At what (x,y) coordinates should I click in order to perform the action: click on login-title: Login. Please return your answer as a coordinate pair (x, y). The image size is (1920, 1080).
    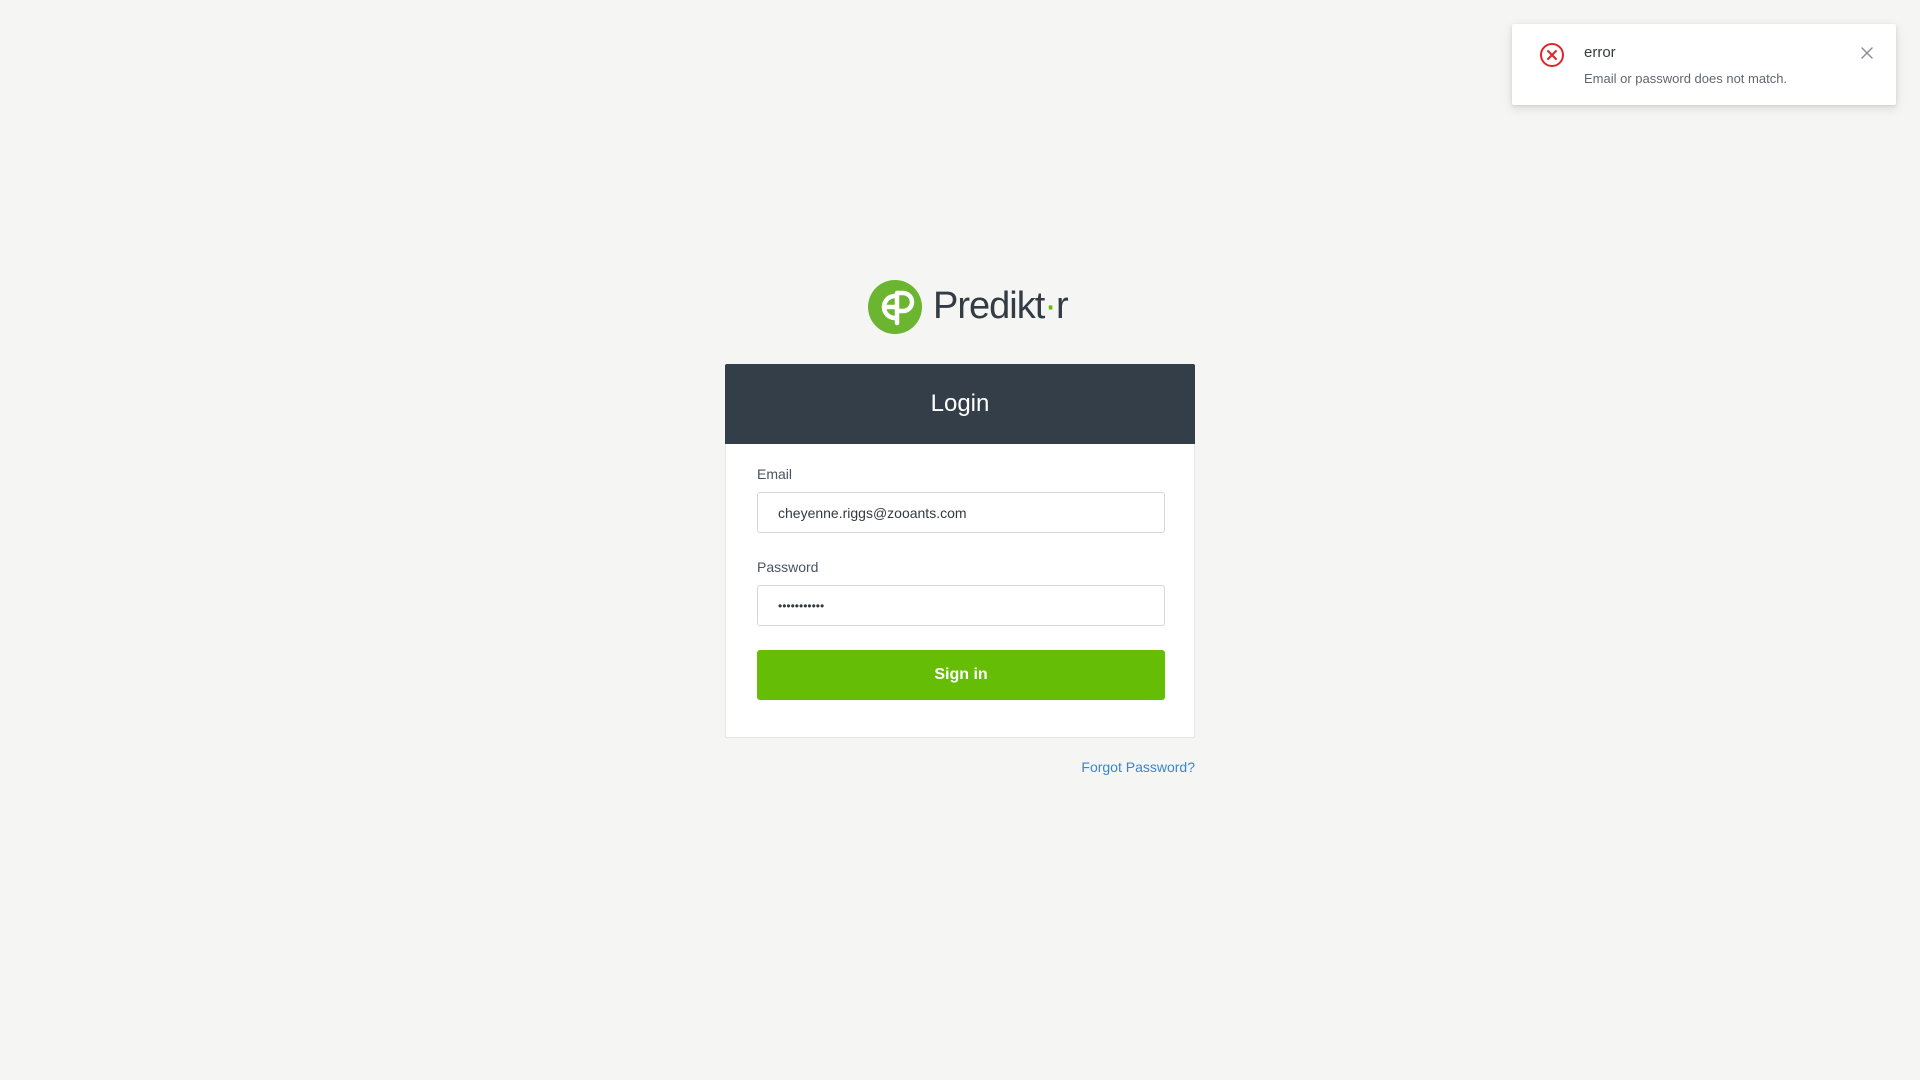
    Looking at the image, I should click on (960, 403).